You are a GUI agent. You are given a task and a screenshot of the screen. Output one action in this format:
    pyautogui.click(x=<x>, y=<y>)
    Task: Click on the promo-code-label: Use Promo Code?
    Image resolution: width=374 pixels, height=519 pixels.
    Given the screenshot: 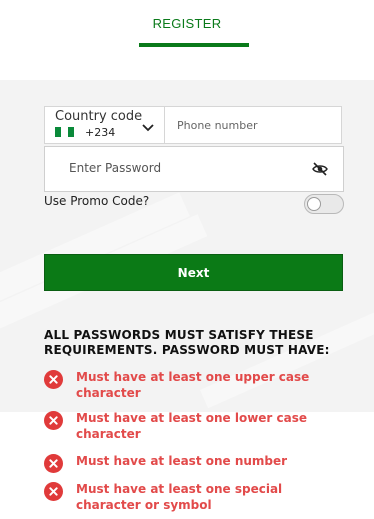 What is the action you would take?
    pyautogui.click(x=97, y=201)
    